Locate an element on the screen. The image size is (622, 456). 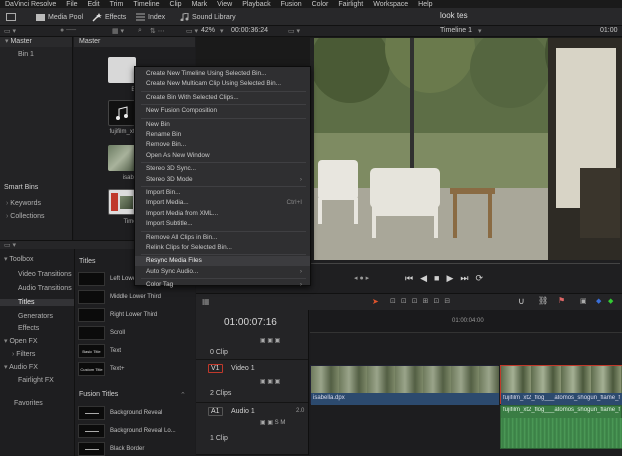
master-bin-header: ▾ Master is located at coordinates (36, 42).